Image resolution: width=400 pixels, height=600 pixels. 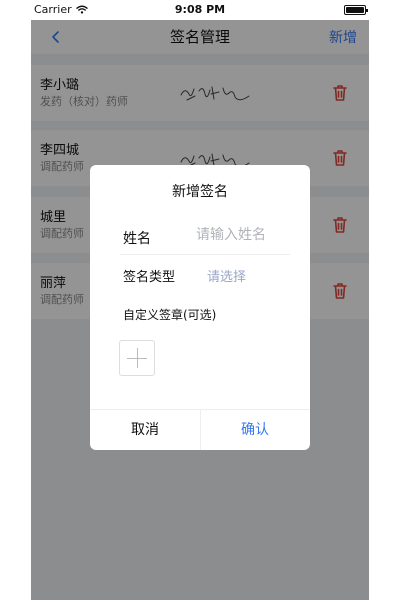 I want to click on custom-seal-label: 自定义签章(可选), so click(x=170, y=315).